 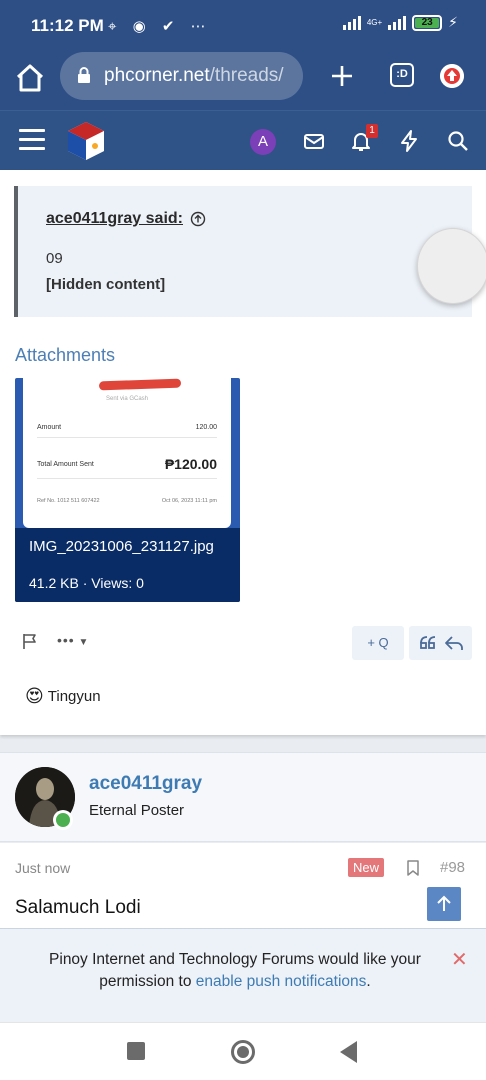 What do you see at coordinates (74, 696) in the screenshot?
I see `reaction-user: Tingyun` at bounding box center [74, 696].